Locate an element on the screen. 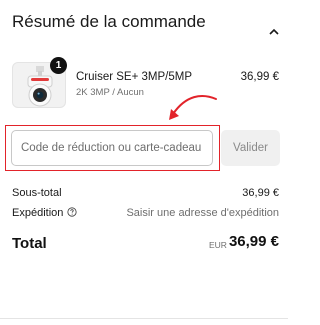 The height and width of the screenshot is (325, 320). product-price: 36,99 € is located at coordinates (259, 77).